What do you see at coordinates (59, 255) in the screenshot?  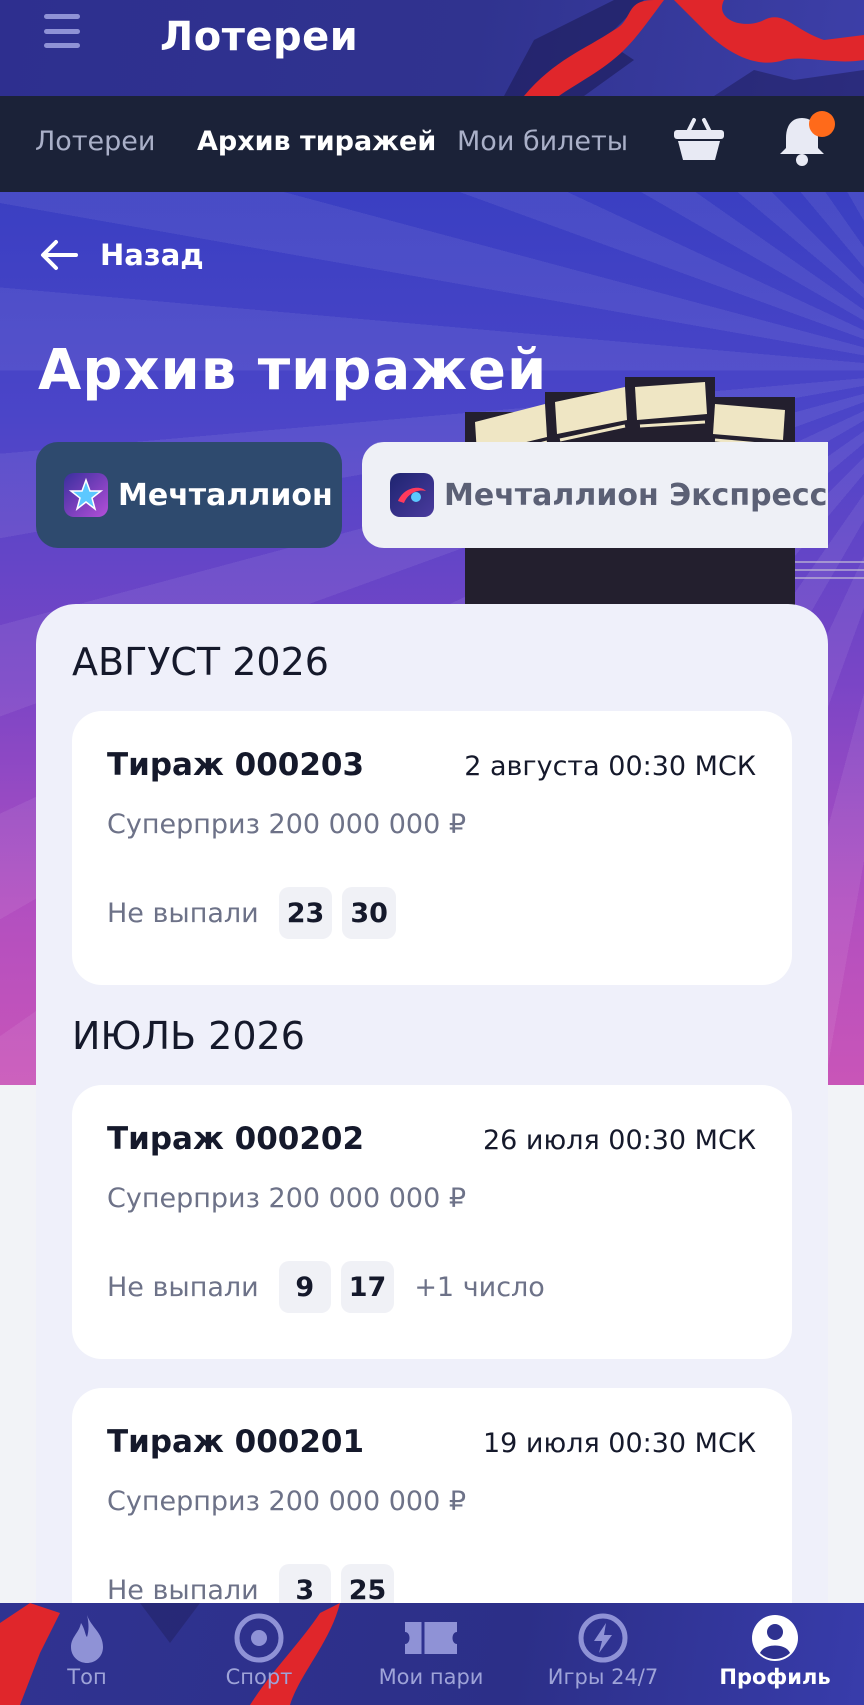 I see `arrow-left-icon` at bounding box center [59, 255].